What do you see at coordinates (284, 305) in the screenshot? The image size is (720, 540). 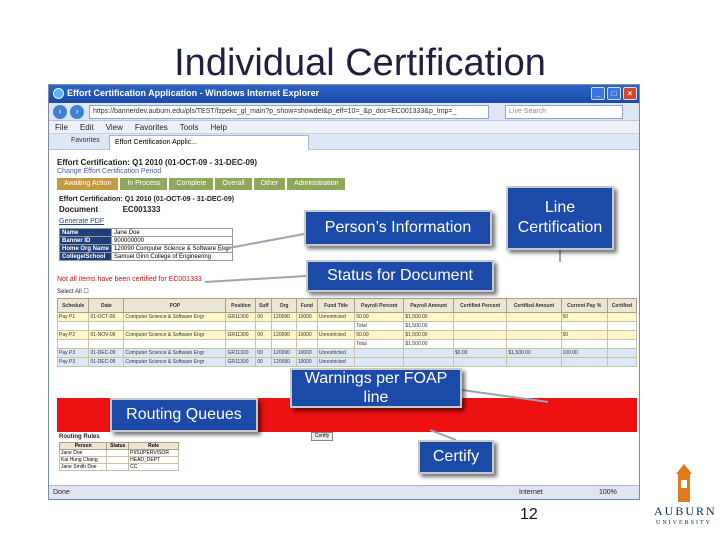 I see `grid-column-header: Org` at bounding box center [284, 305].